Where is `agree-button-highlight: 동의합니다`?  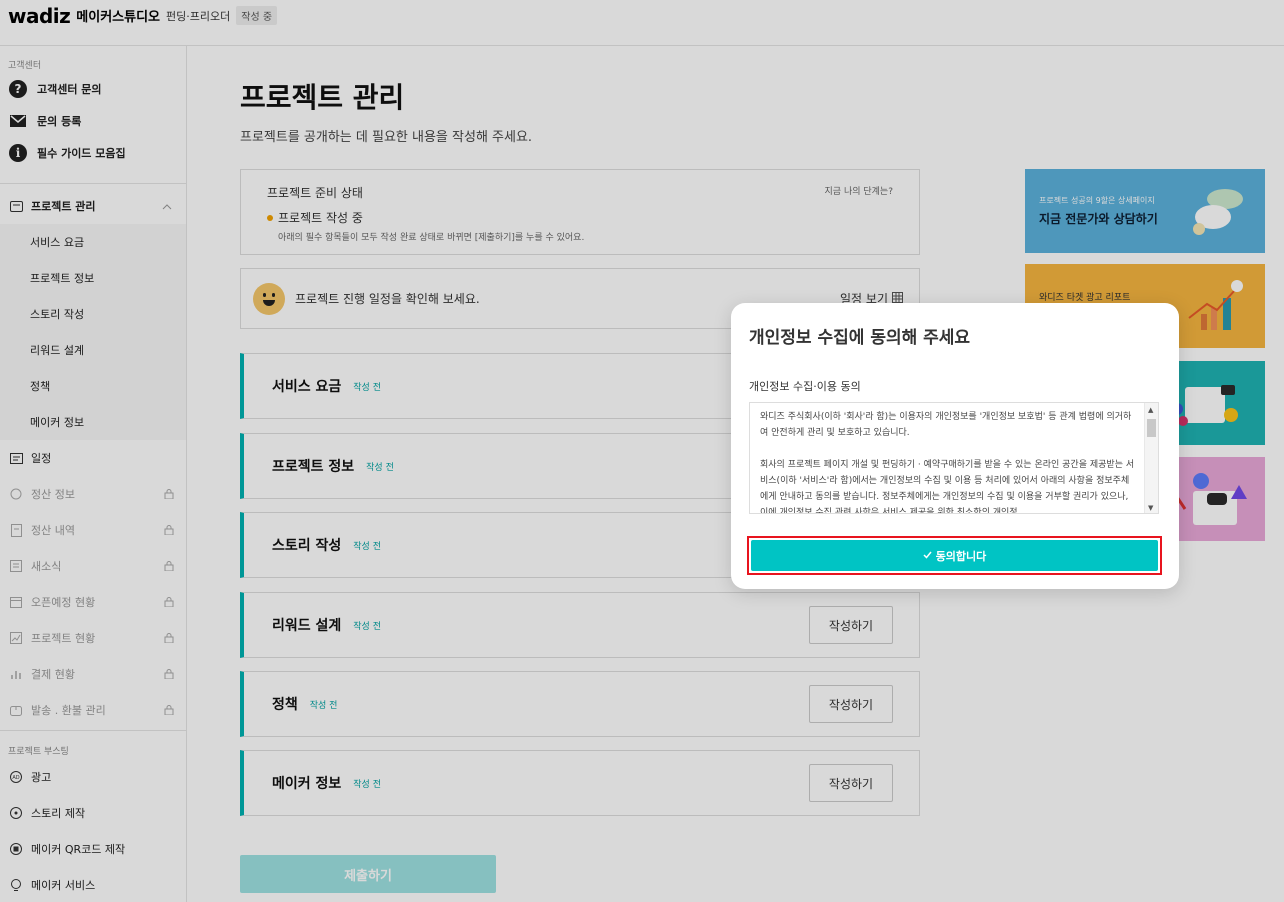
agree-button-highlight: 동의합니다 is located at coordinates (954, 555).